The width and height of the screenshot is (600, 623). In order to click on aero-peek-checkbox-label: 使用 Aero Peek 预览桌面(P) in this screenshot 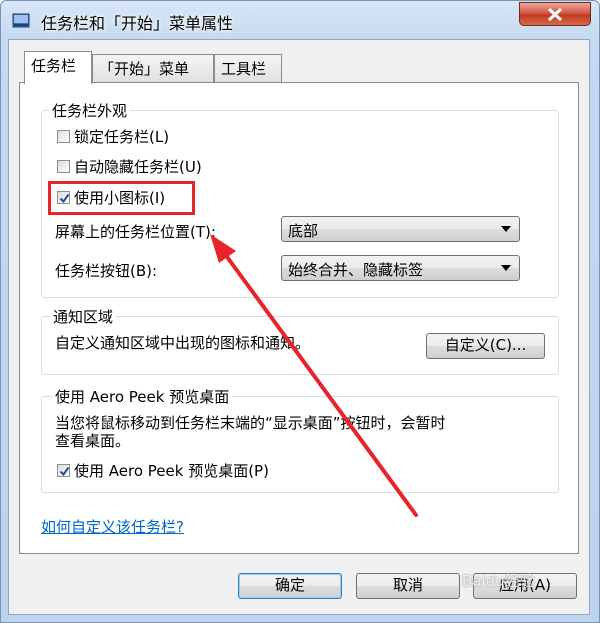, I will do `click(171, 471)`.